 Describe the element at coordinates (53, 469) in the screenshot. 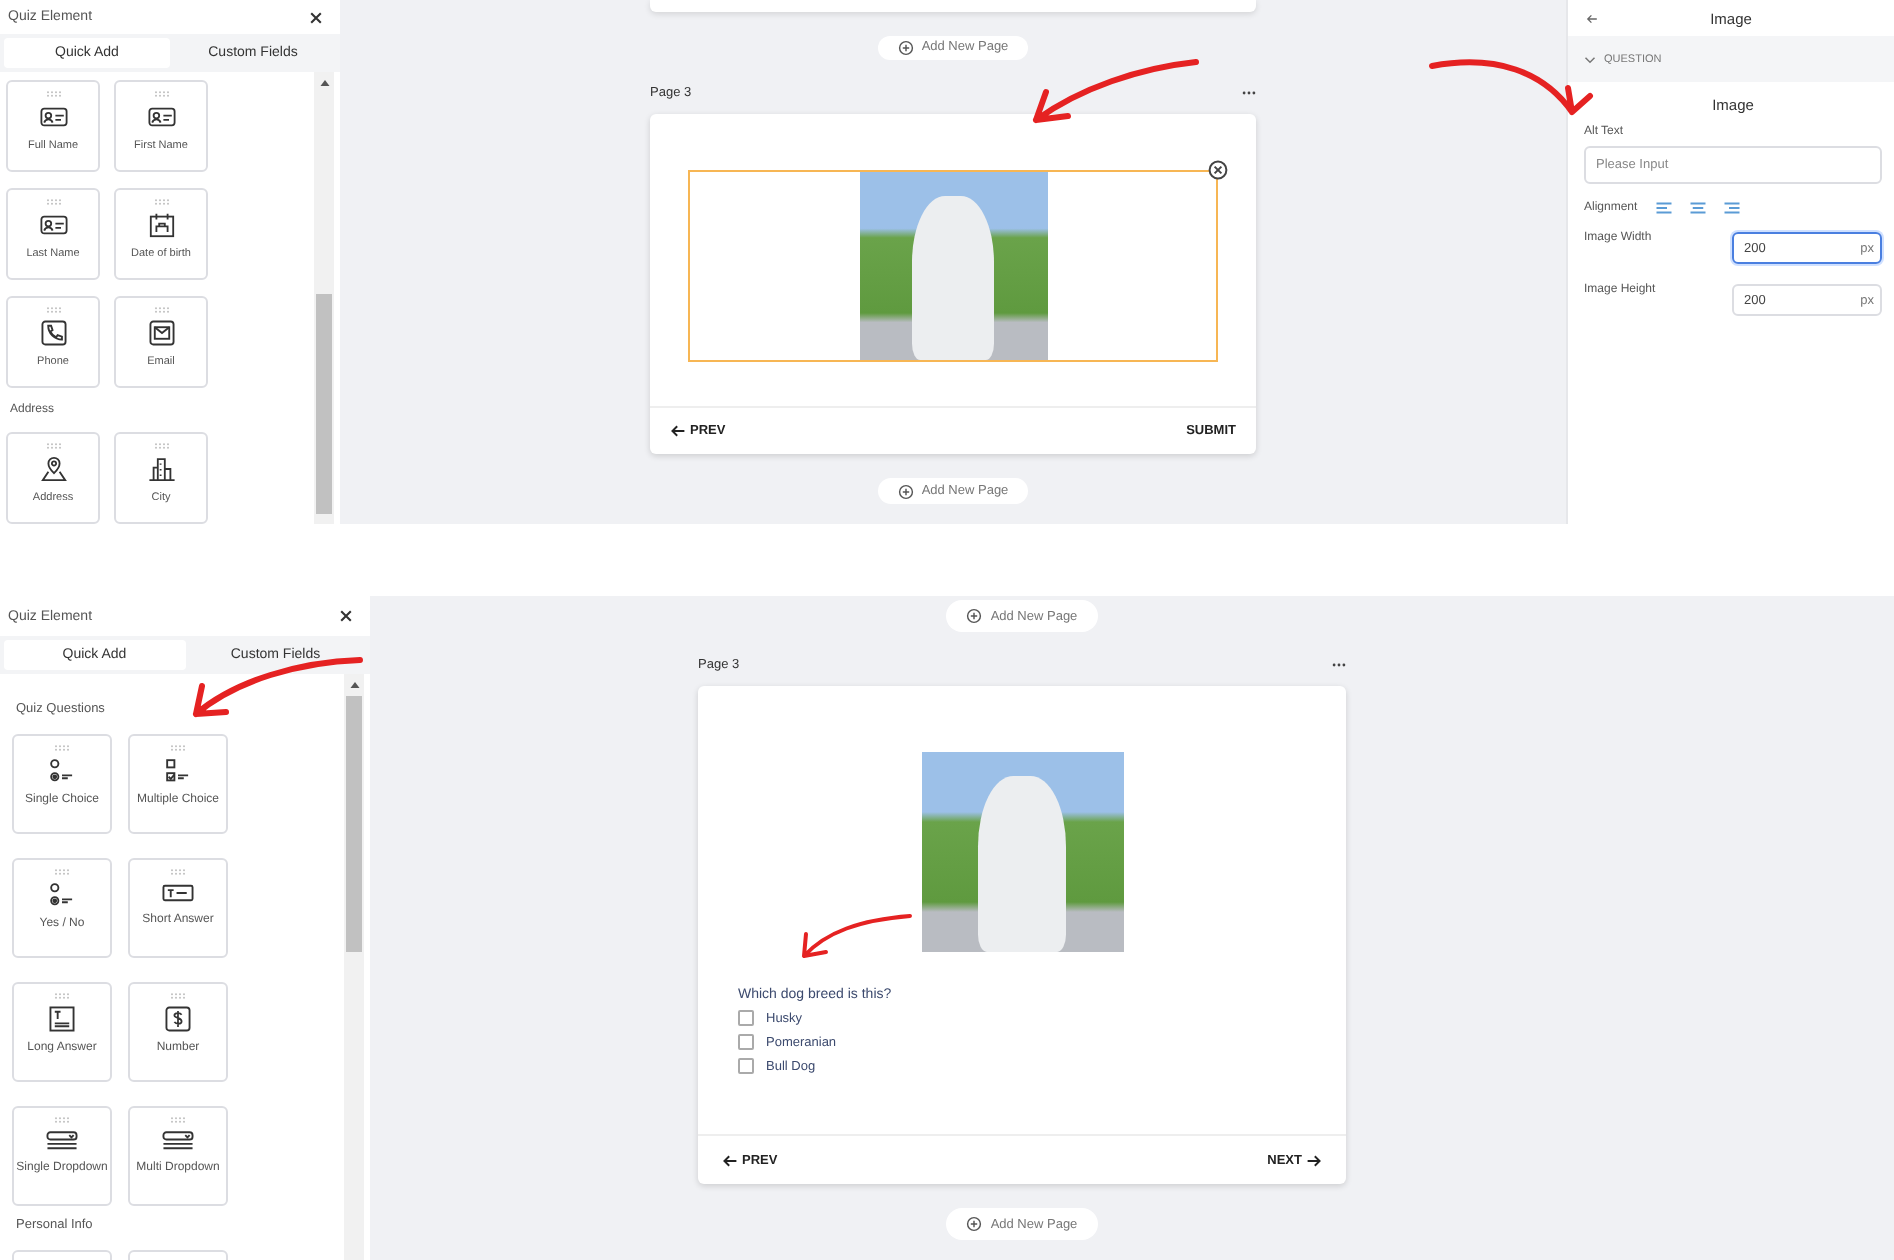

I see `map-pin-icon` at that location.